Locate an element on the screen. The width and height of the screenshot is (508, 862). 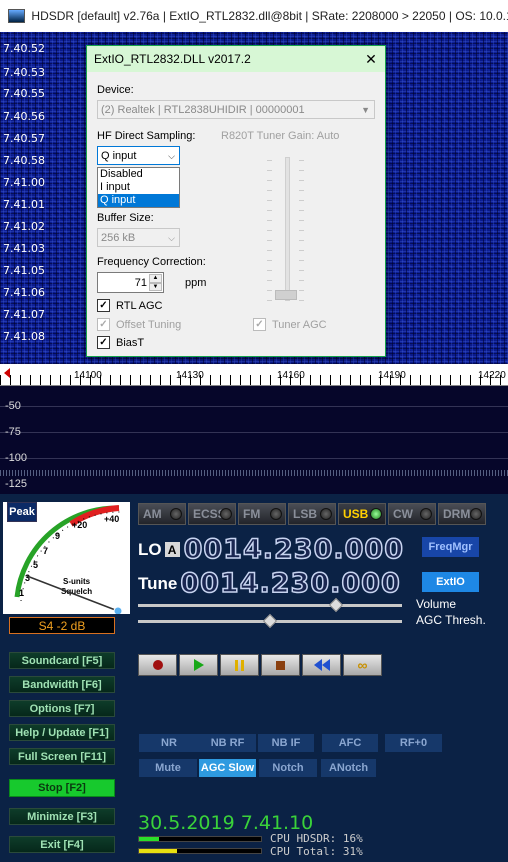
freqmgr-button: FreqMgr is located at coordinates (450, 547).